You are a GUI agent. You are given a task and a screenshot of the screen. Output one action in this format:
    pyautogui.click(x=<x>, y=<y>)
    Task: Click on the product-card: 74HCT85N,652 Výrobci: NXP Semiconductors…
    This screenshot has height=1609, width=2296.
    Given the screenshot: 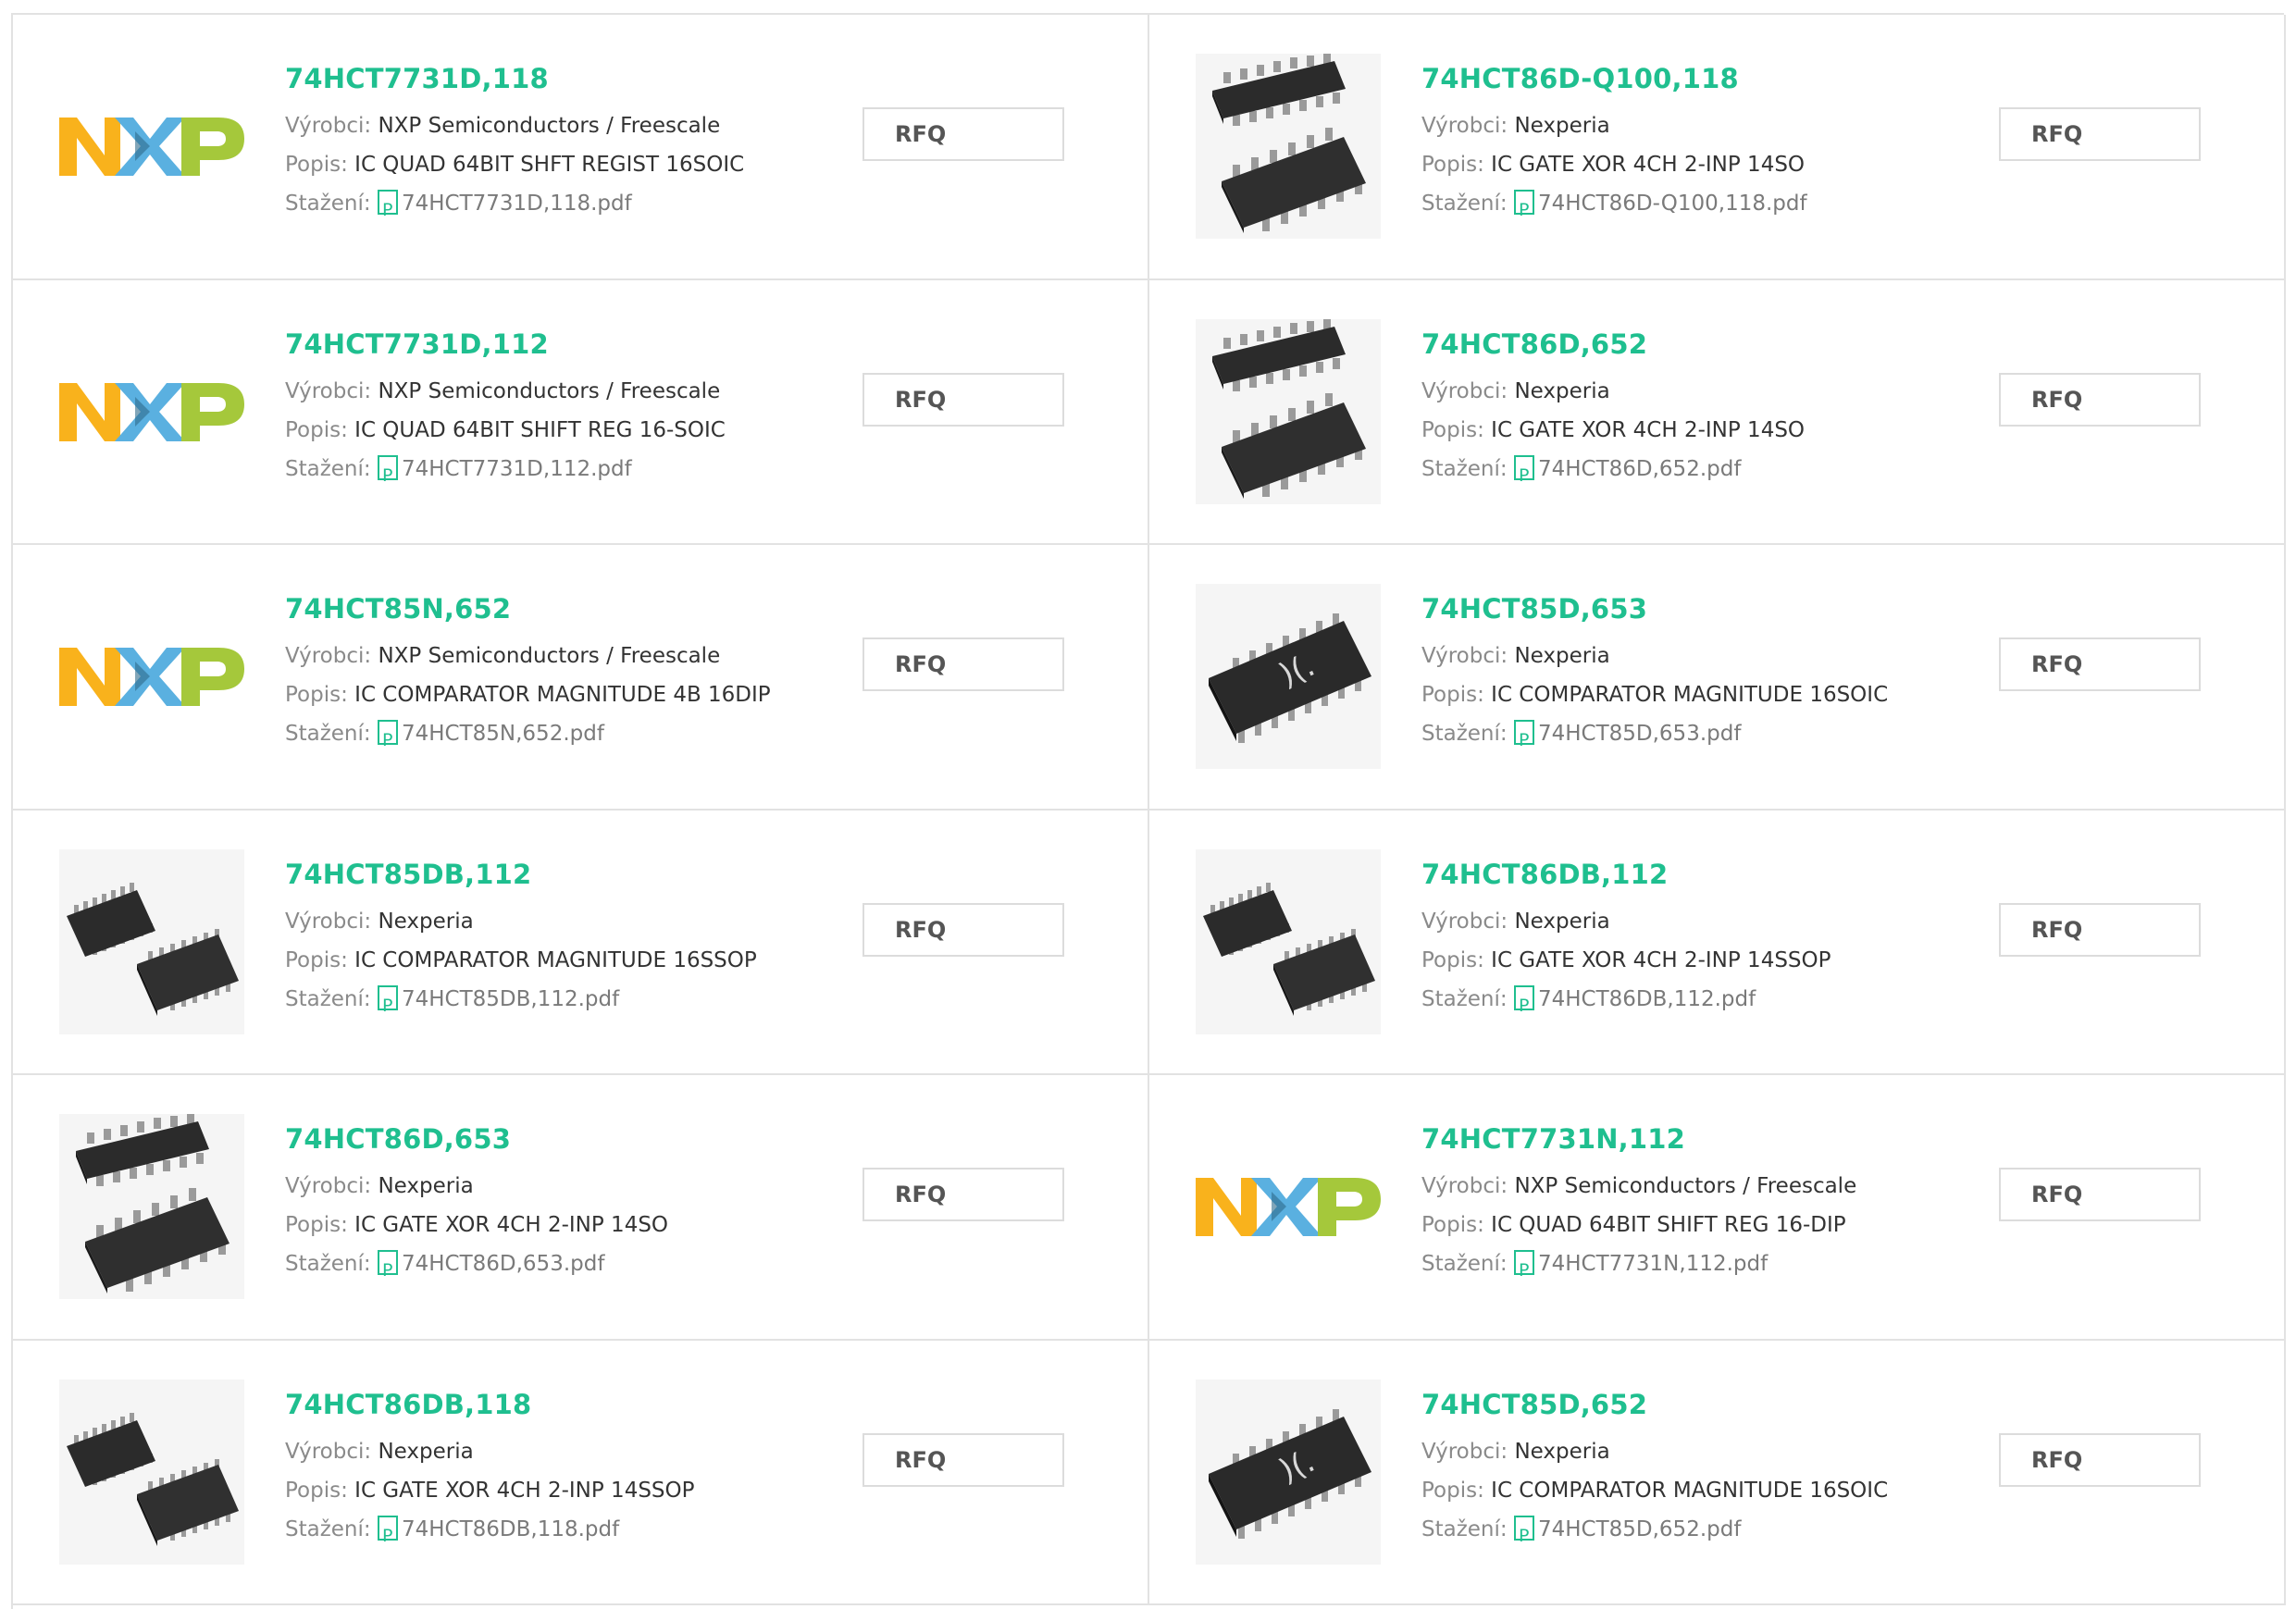 What is the action you would take?
    pyautogui.click(x=581, y=678)
    